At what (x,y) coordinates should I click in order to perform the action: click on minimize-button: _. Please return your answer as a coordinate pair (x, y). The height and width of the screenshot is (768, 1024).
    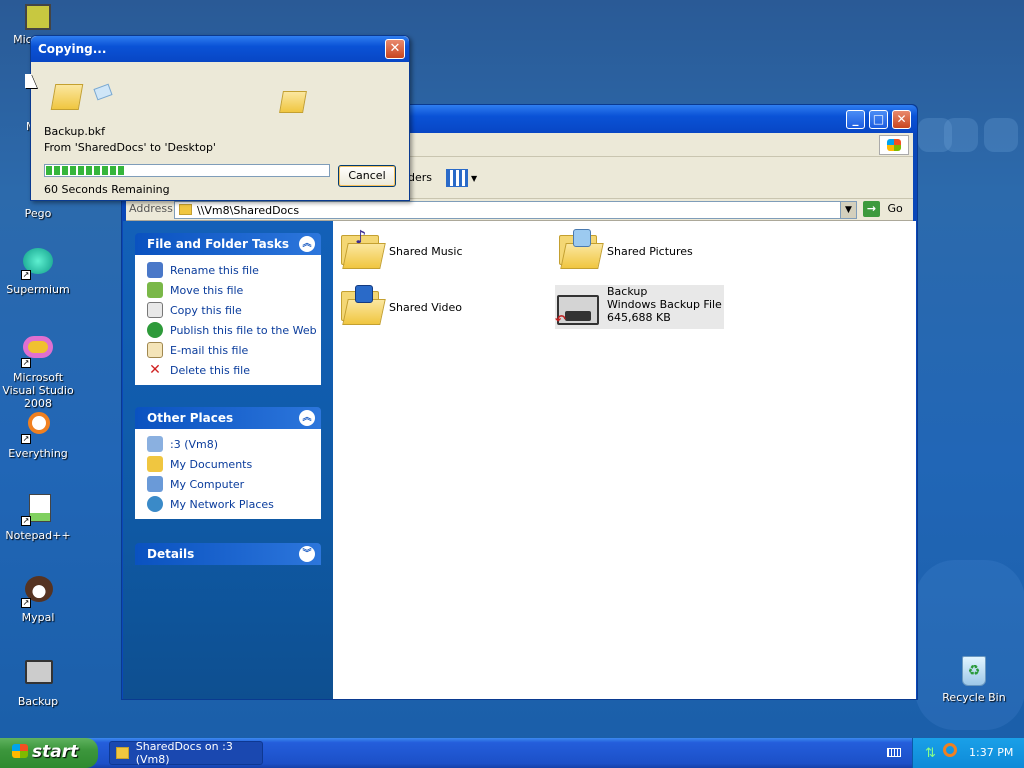
    Looking at the image, I should click on (855, 119).